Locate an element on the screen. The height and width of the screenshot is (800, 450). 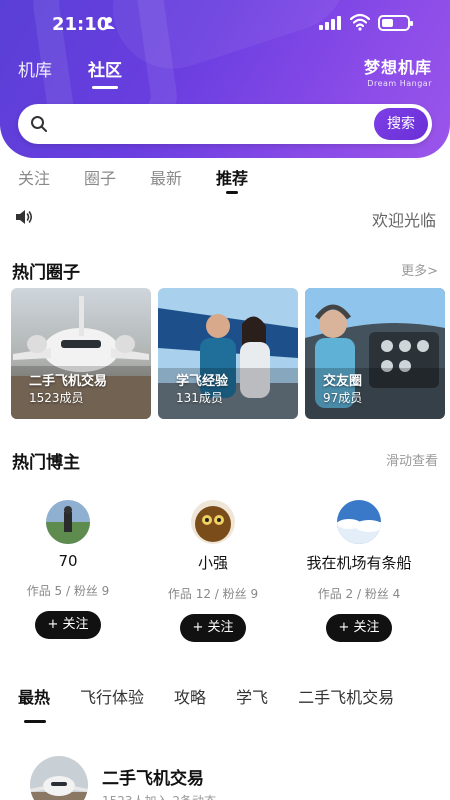
feed-meta: 1523人加入 2条动态 is located at coordinates (159, 796).